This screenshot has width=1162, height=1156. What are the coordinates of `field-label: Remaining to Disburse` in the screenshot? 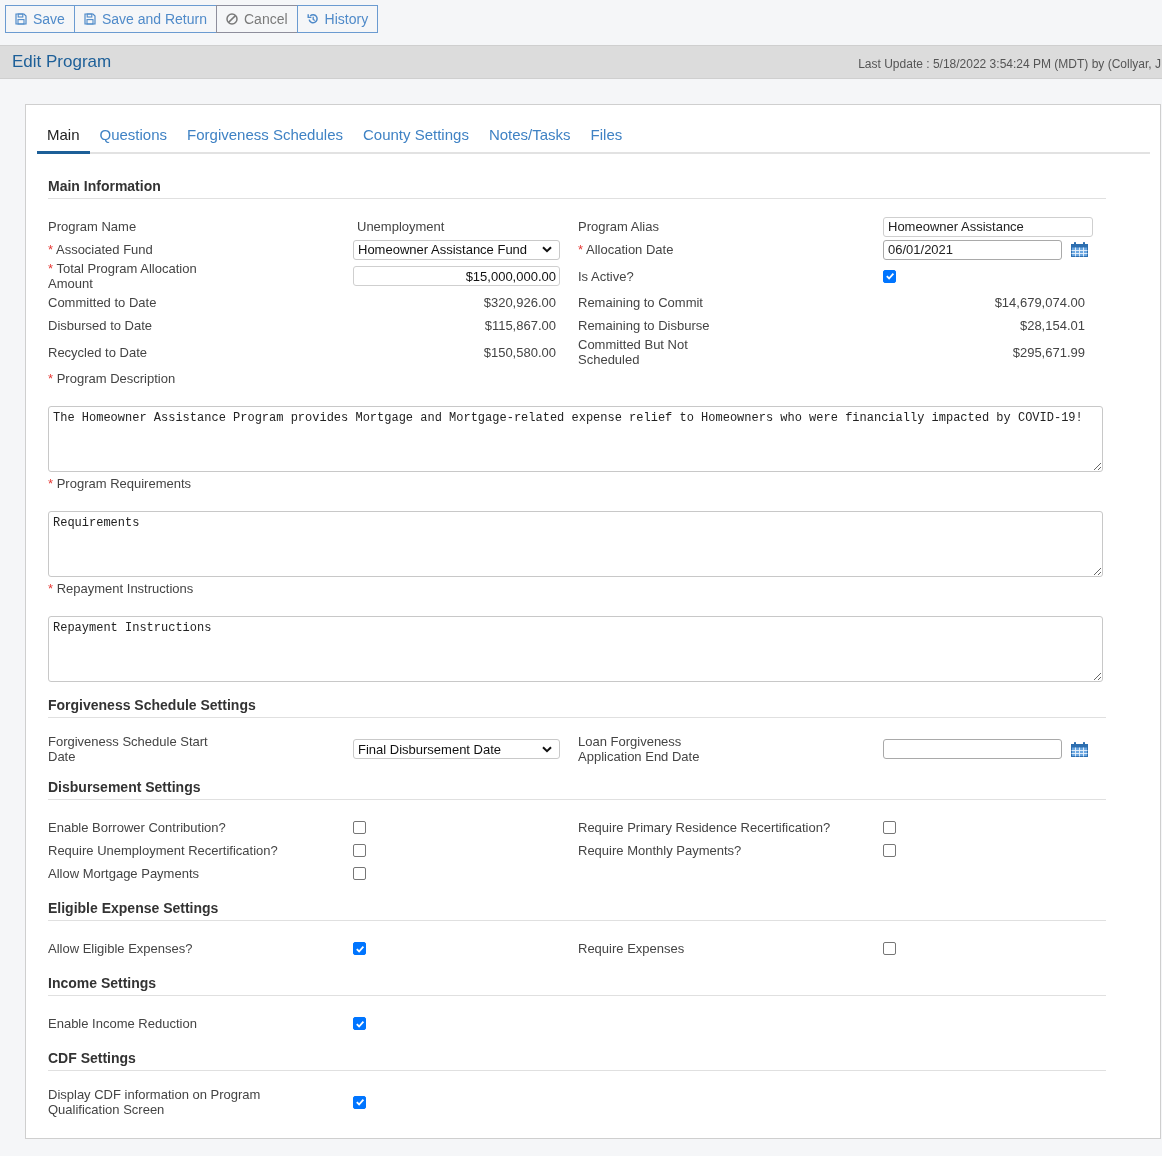 It's located at (644, 325).